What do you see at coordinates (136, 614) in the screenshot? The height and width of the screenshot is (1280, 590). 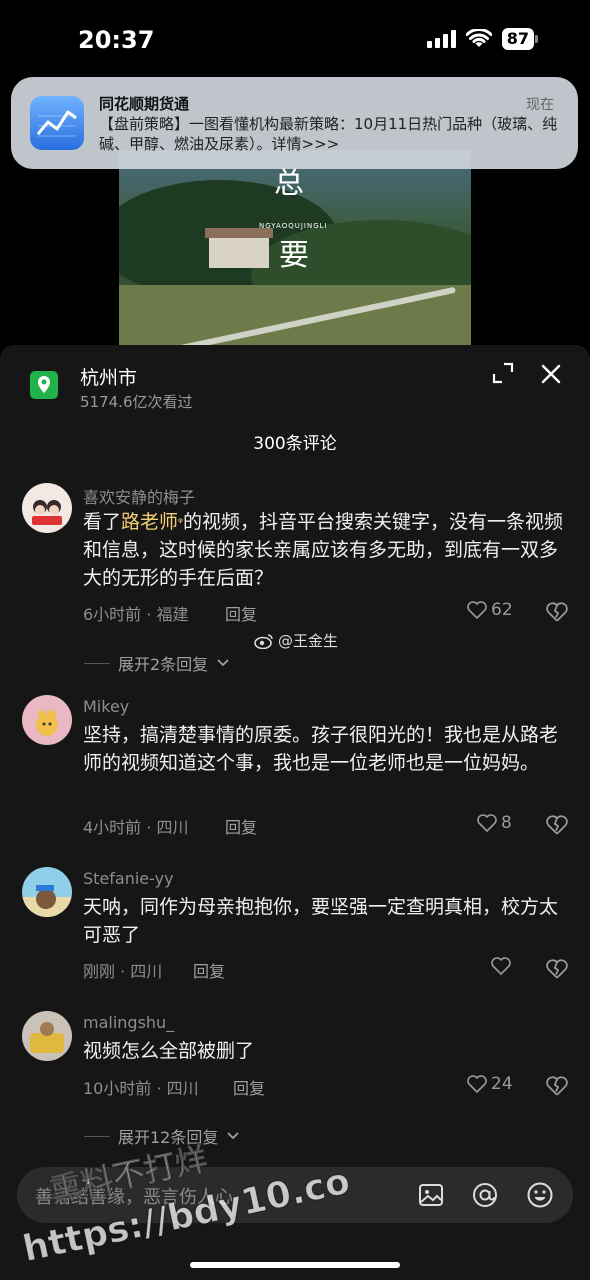 I see `comment-meta: 6小时前 · 福建` at bounding box center [136, 614].